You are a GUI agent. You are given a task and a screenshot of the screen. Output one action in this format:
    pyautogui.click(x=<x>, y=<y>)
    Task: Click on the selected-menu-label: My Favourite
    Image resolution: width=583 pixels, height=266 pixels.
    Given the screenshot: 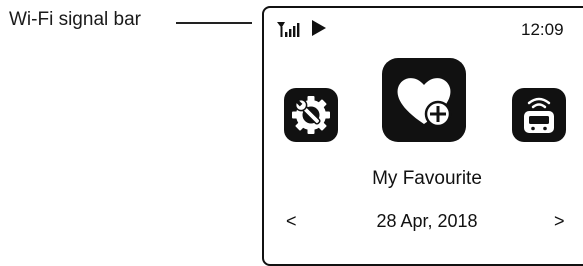 What is the action you would take?
    pyautogui.click(x=427, y=178)
    